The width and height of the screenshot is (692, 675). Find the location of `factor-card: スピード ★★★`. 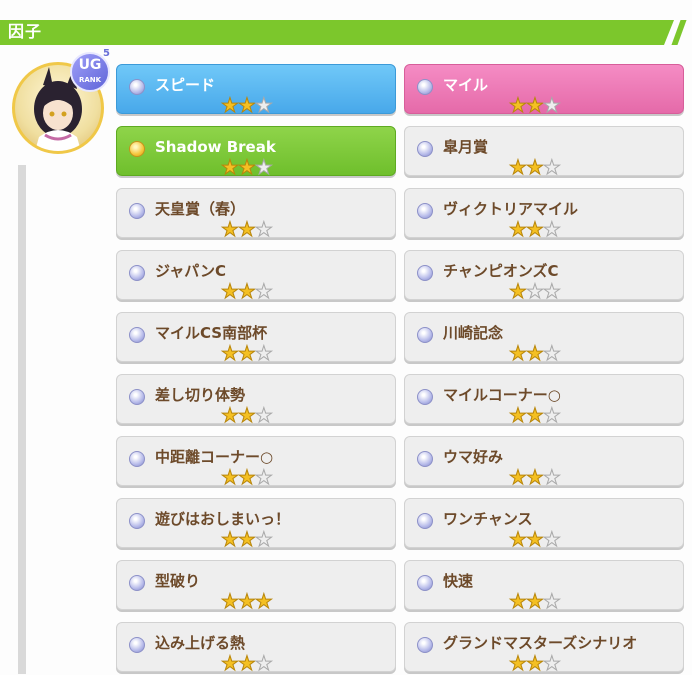

factor-card: スピード ★★★ is located at coordinates (256, 90).